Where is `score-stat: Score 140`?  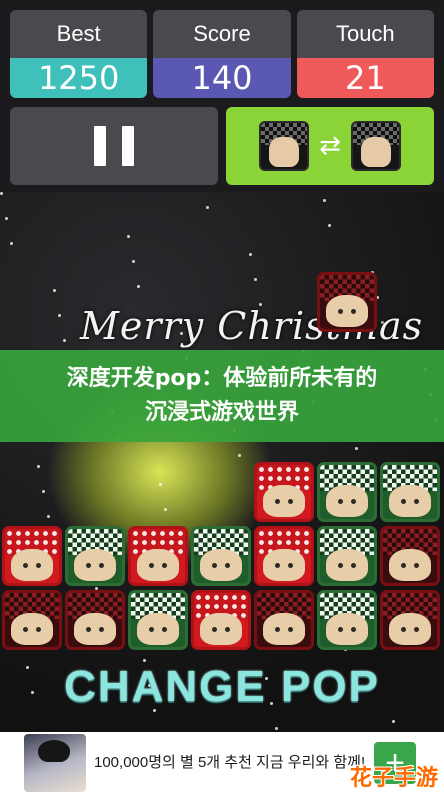 score-stat: Score 140 is located at coordinates (222, 54).